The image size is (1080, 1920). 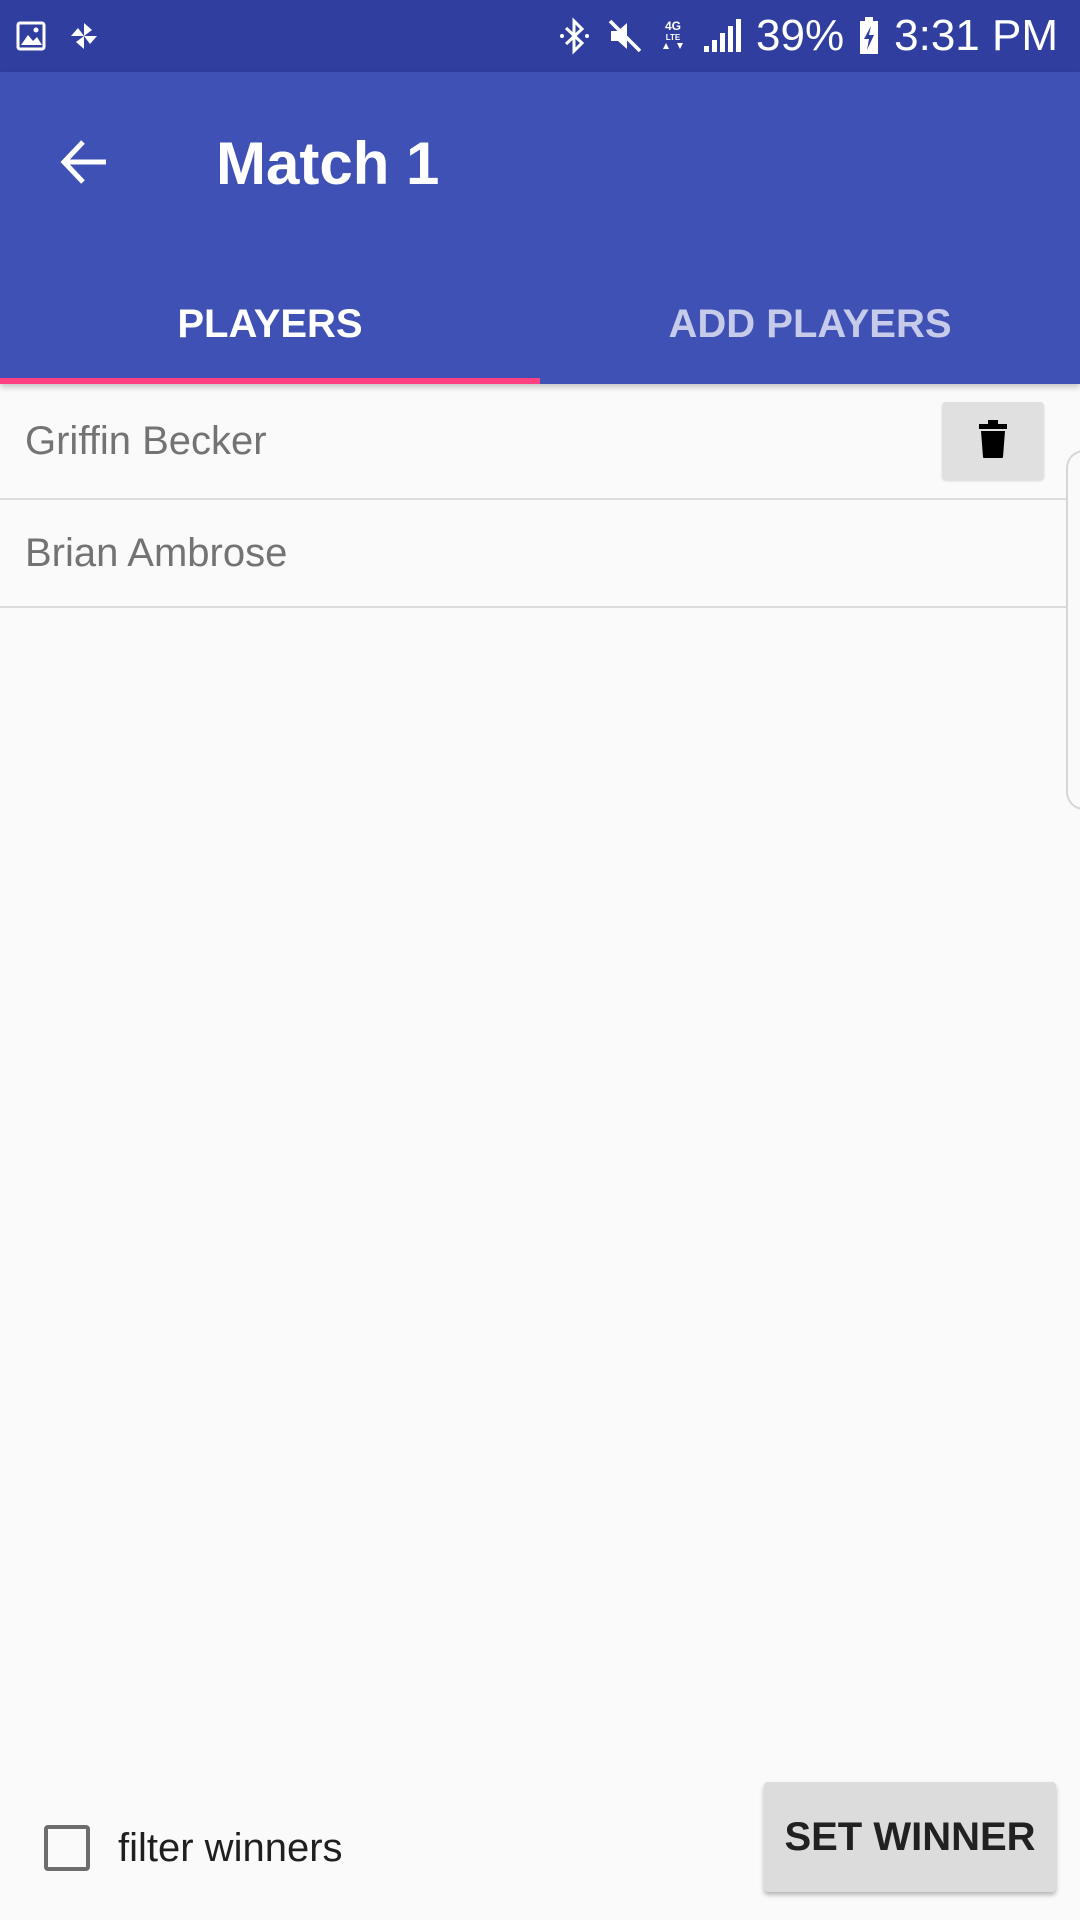 What do you see at coordinates (673, 26) in the screenshot?
I see `svg-text: 4G` at bounding box center [673, 26].